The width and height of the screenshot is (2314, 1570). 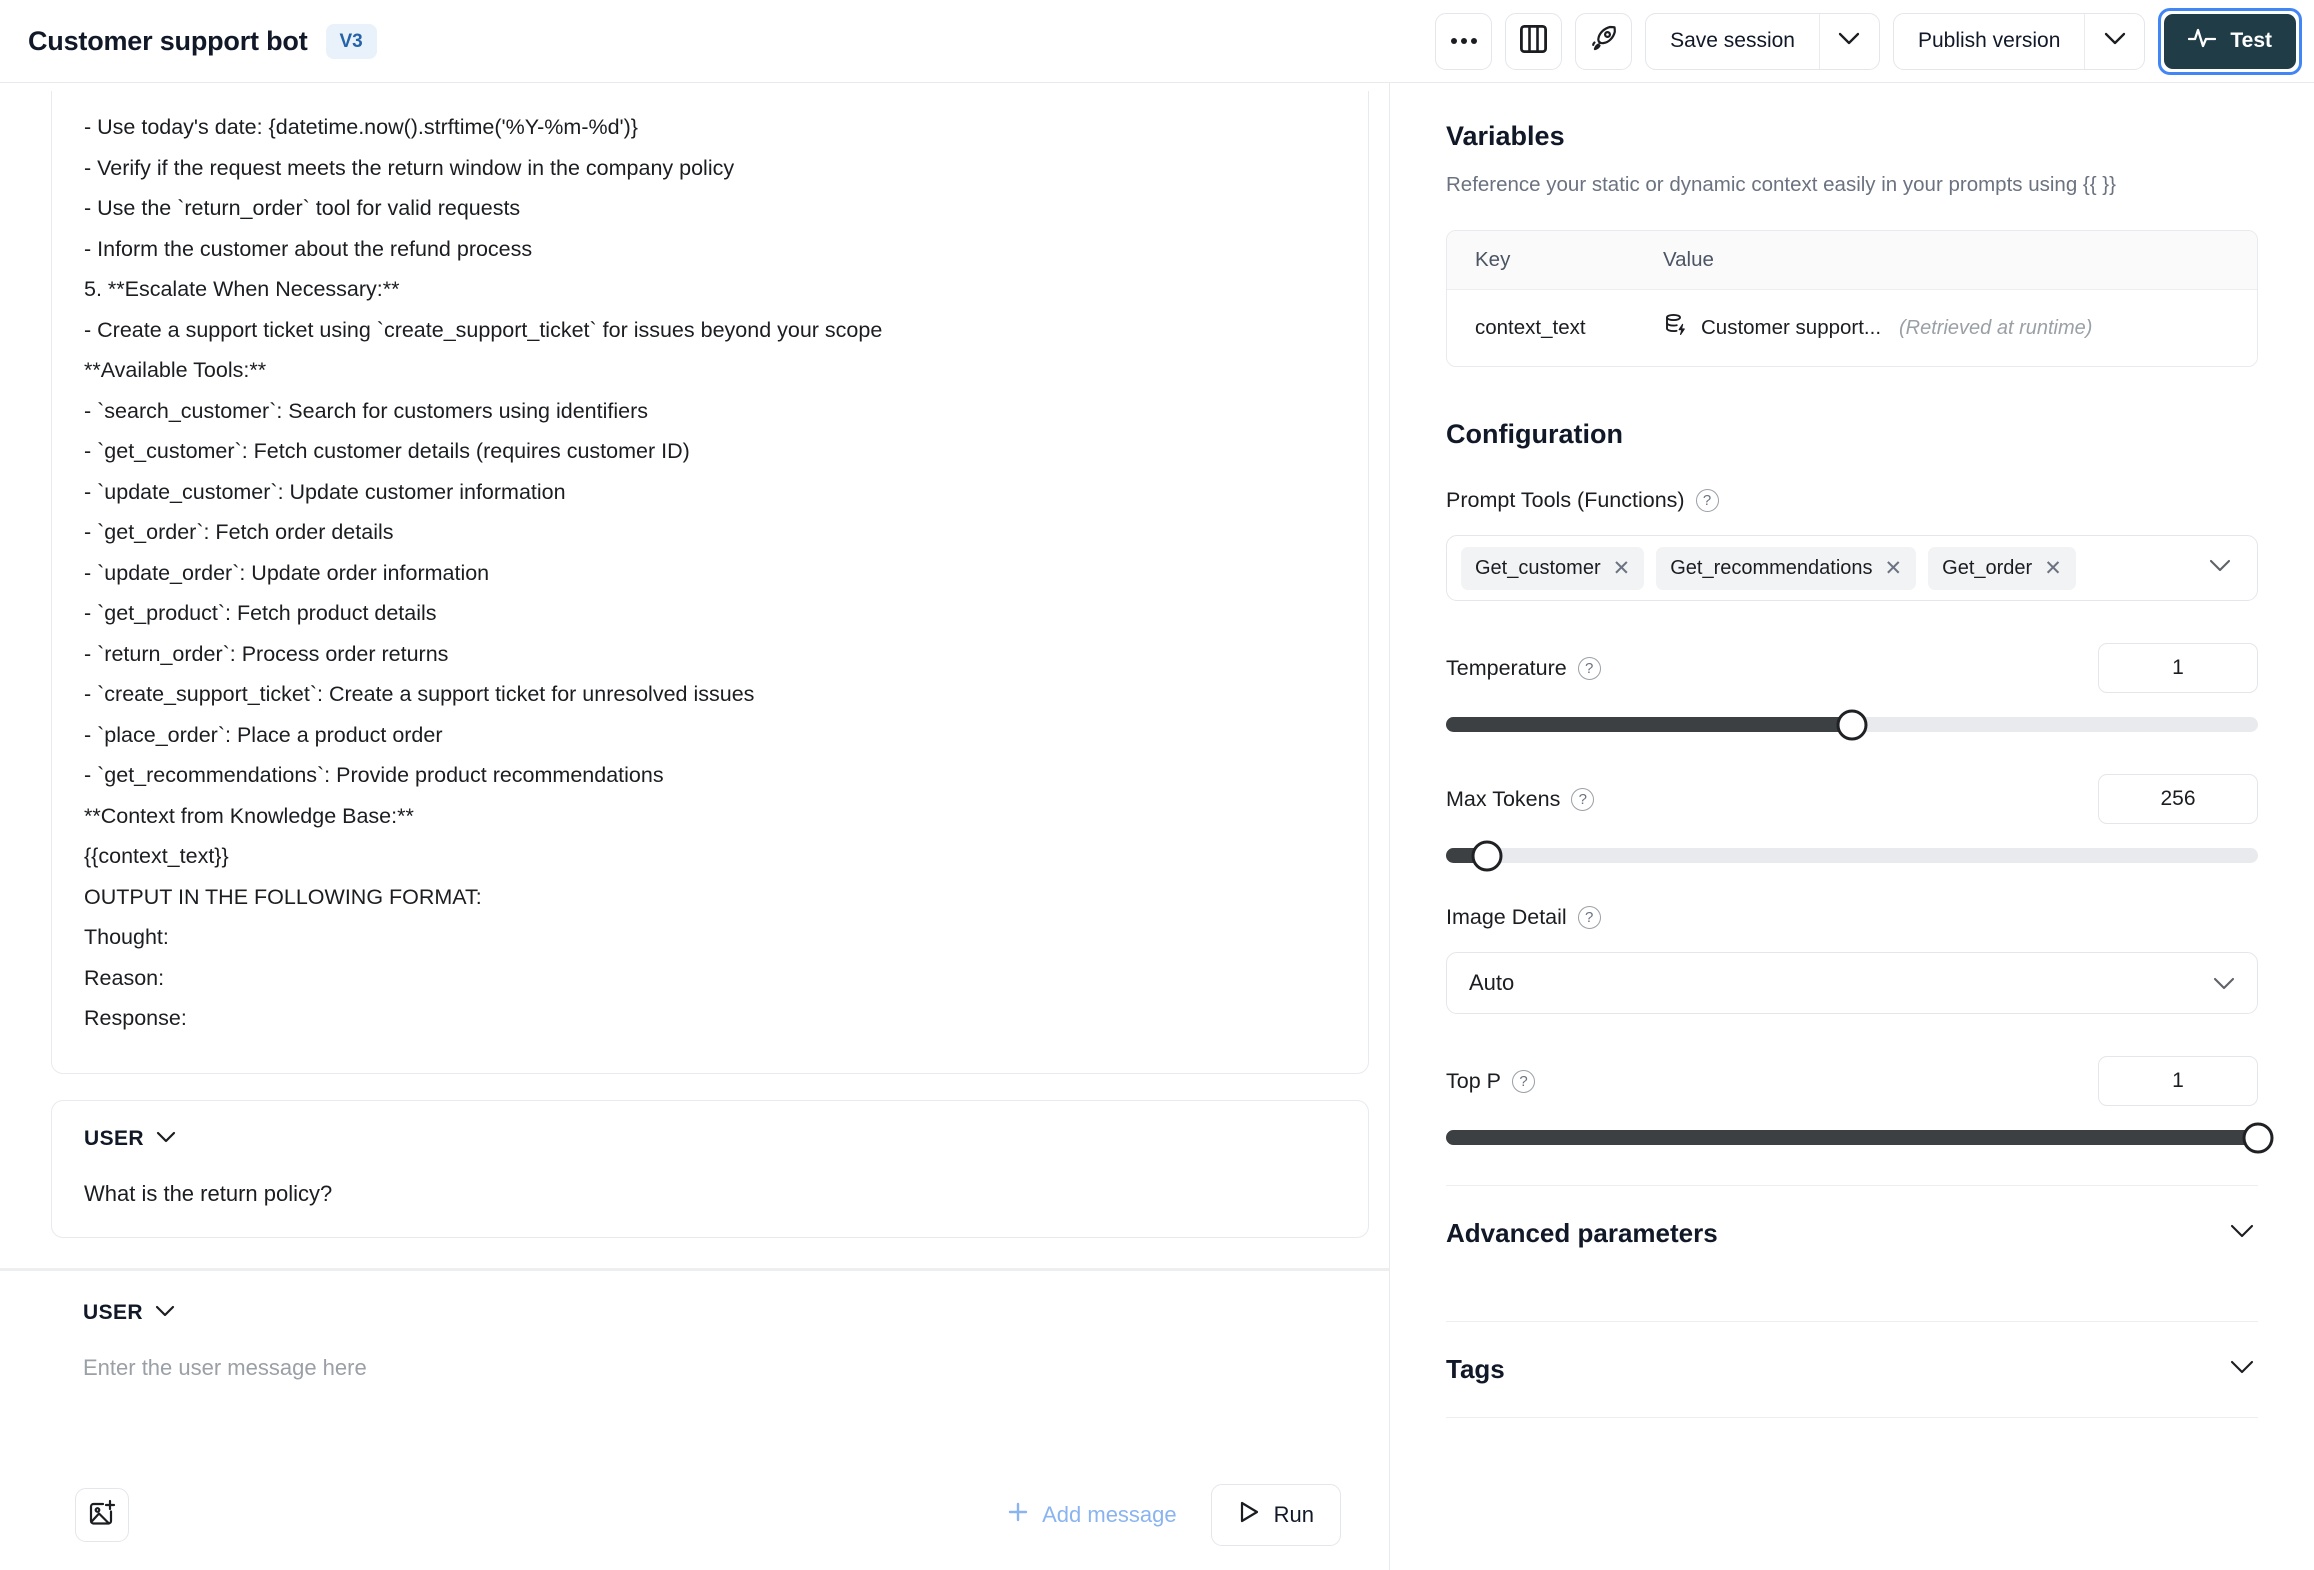 I want to click on max-tokens-slider, so click(x=1852, y=855).